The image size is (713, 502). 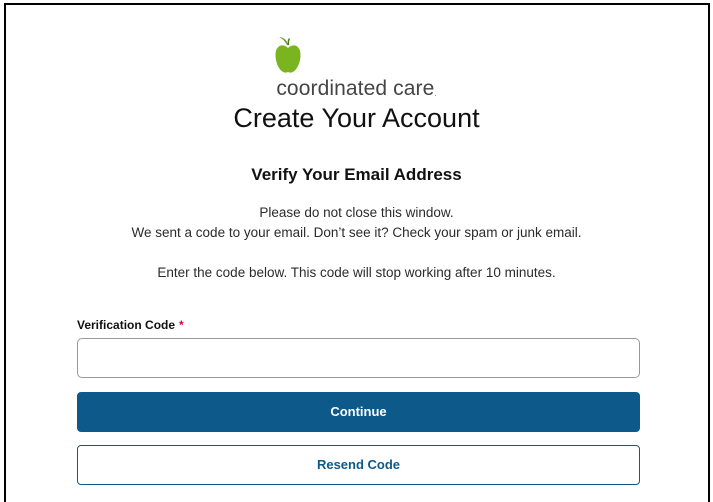 I want to click on message-line-1: Please do not close this window., so click(x=356, y=212).